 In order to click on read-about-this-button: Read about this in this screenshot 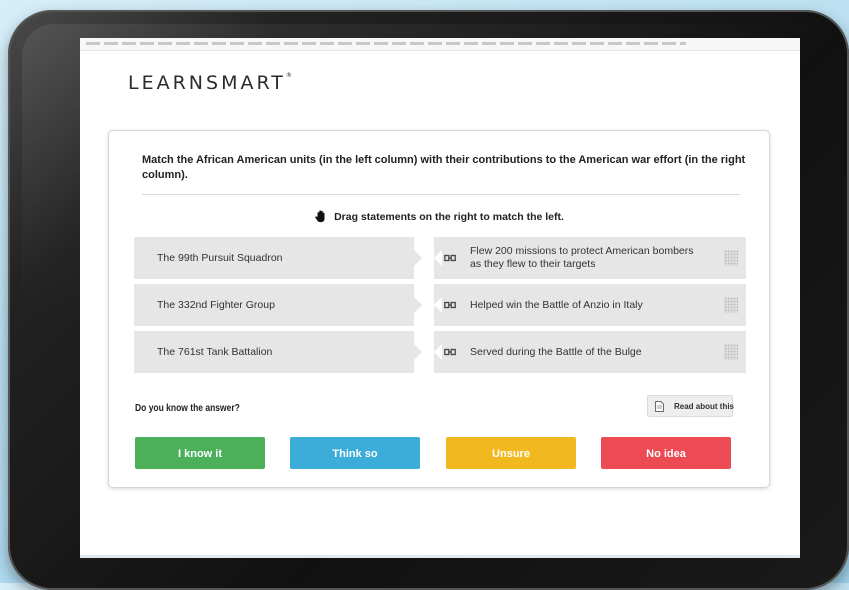, I will do `click(691, 406)`.